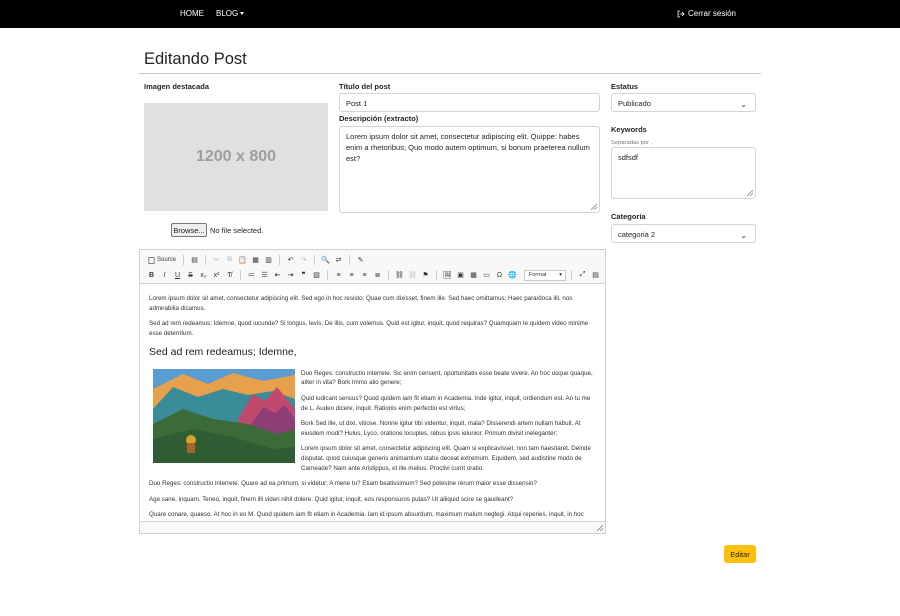 This screenshot has width=900, height=616. I want to click on outdent-icon: ⇤, so click(277, 275).